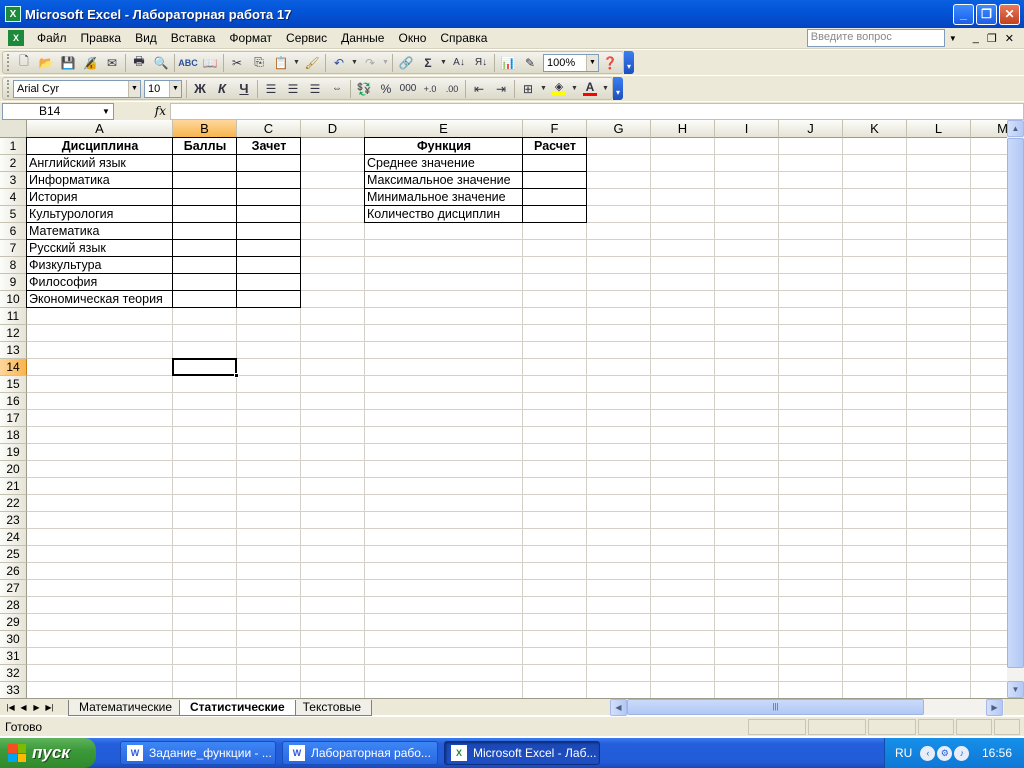  I want to click on row-header: 18, so click(13, 435).